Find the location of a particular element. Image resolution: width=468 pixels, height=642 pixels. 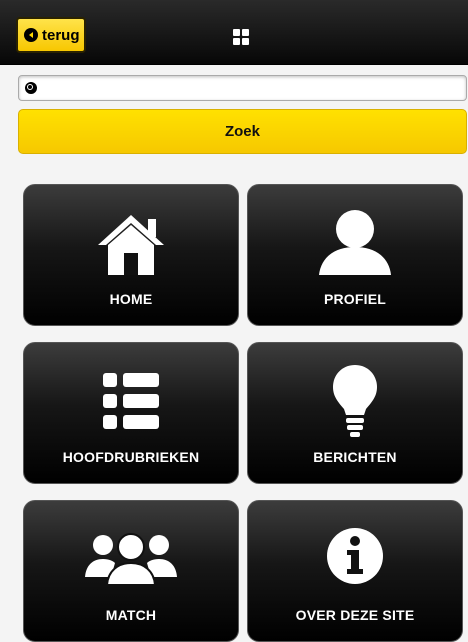

grid-icon is located at coordinates (236, 32).